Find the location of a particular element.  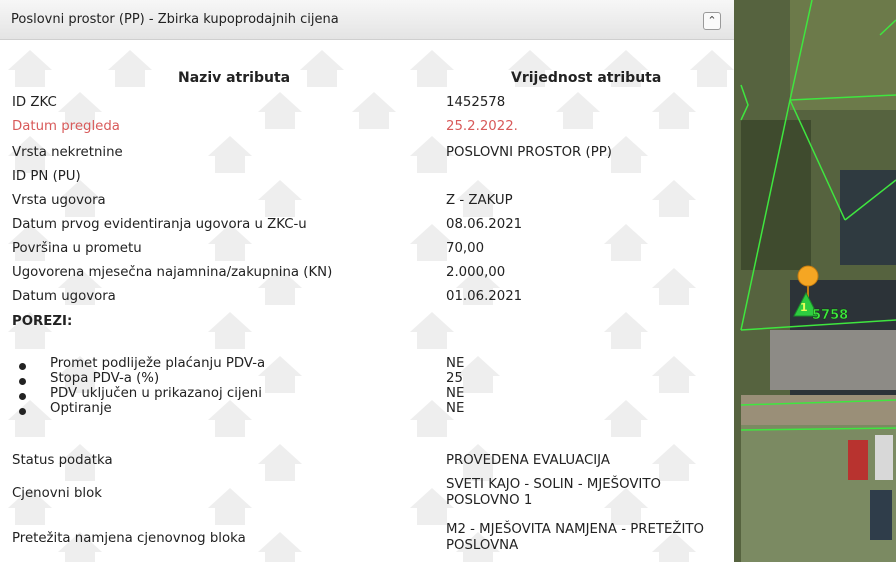

parcel-number-label: 5758 is located at coordinates (830, 315).